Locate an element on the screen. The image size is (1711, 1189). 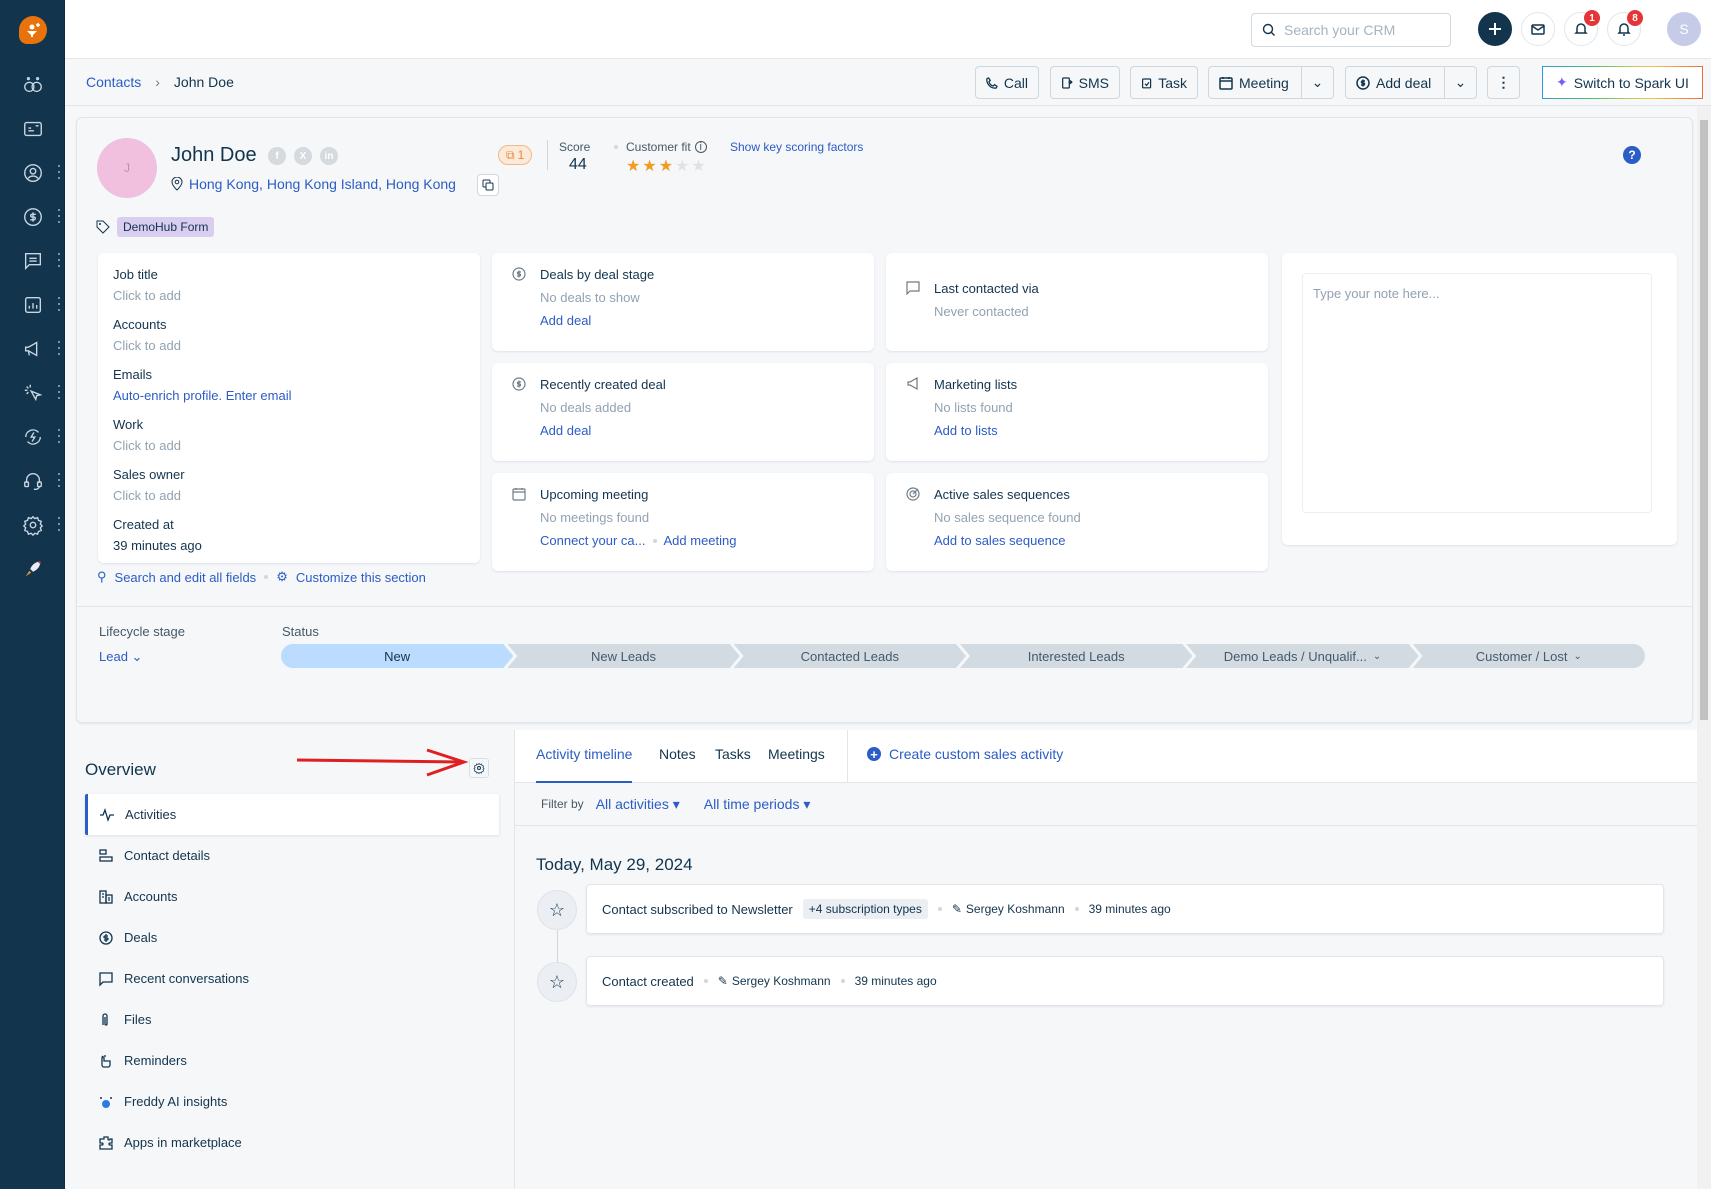
status-stage: New Leads is located at coordinates (623, 656).